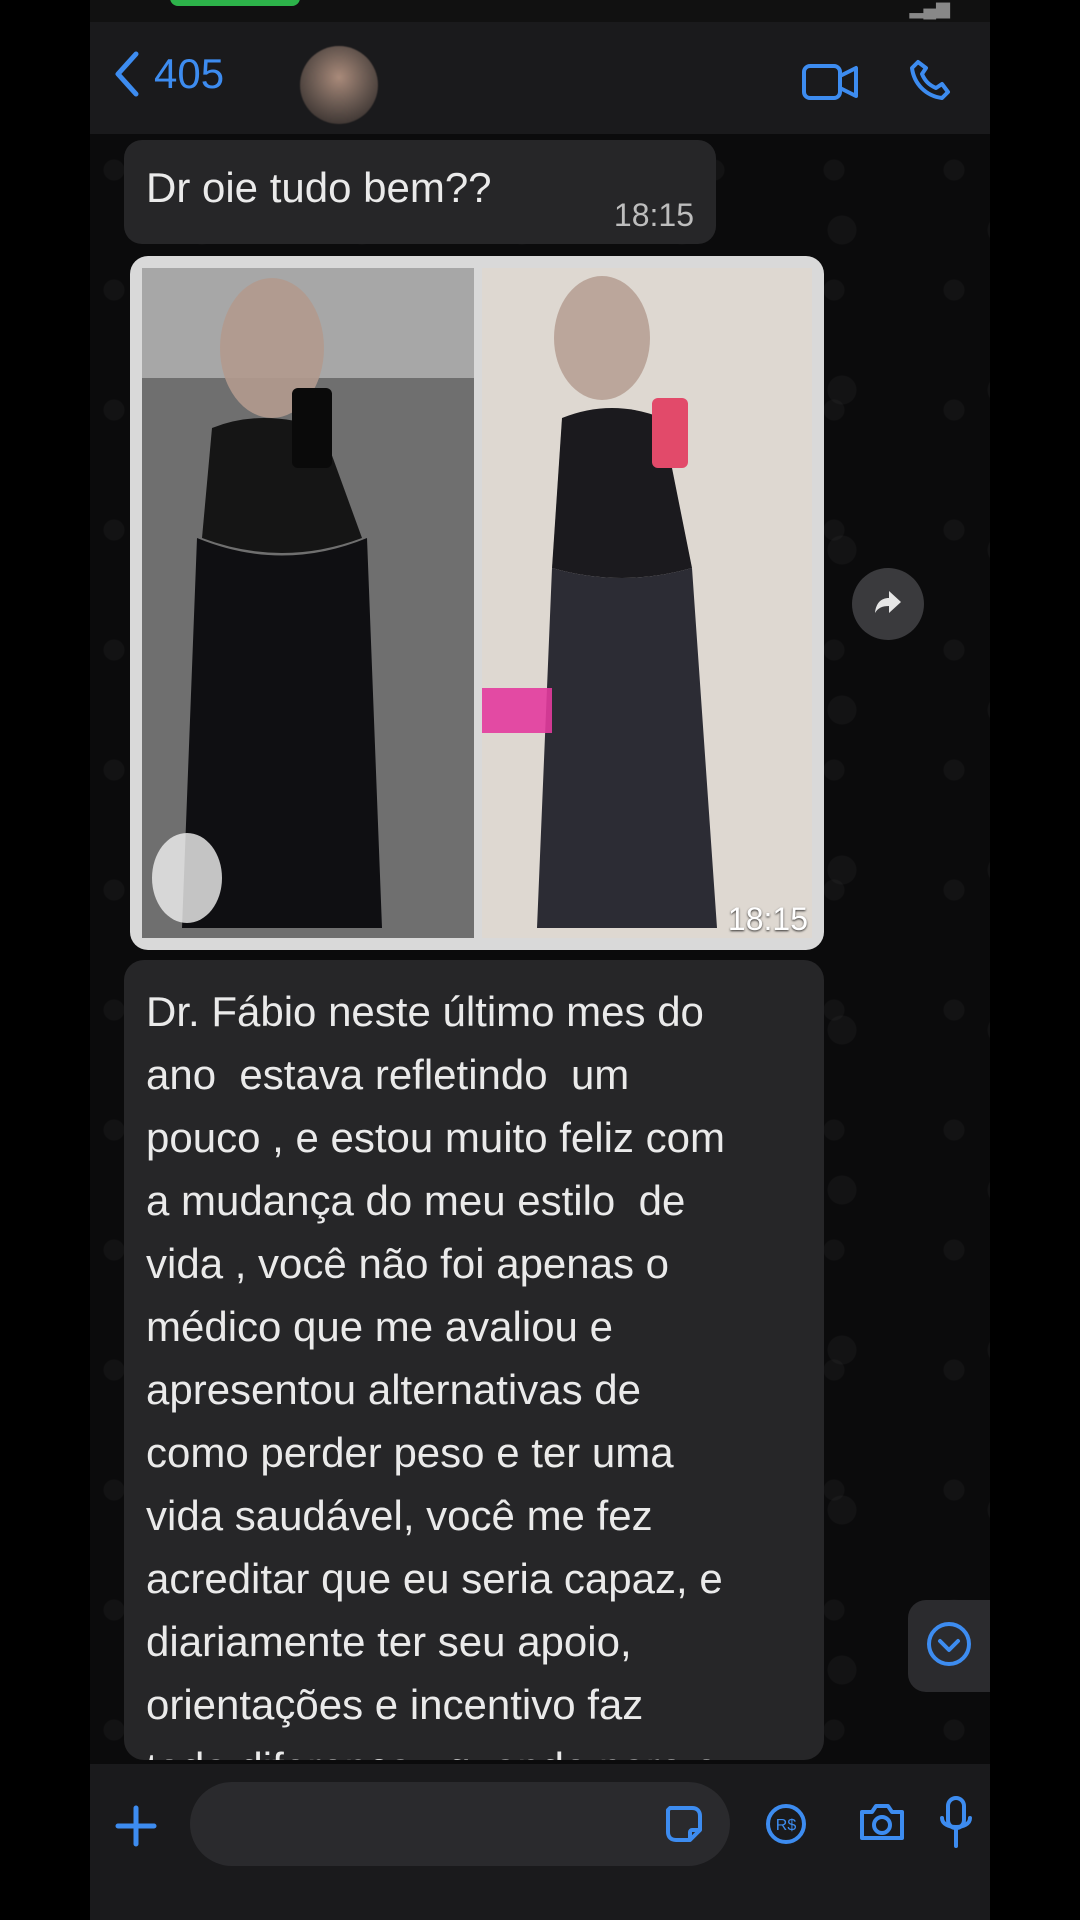 This screenshot has width=1080, height=1920. What do you see at coordinates (540, 78) in the screenshot?
I see `chat-header: 405` at bounding box center [540, 78].